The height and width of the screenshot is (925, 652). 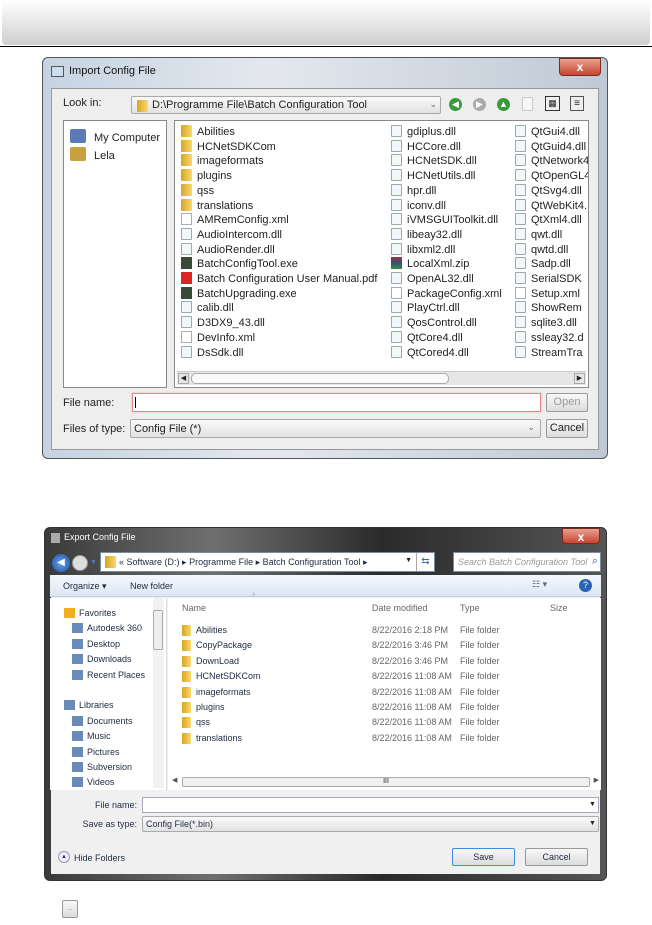 What do you see at coordinates (548, 190) in the screenshot?
I see `file-item: QtSvg4.dll` at bounding box center [548, 190].